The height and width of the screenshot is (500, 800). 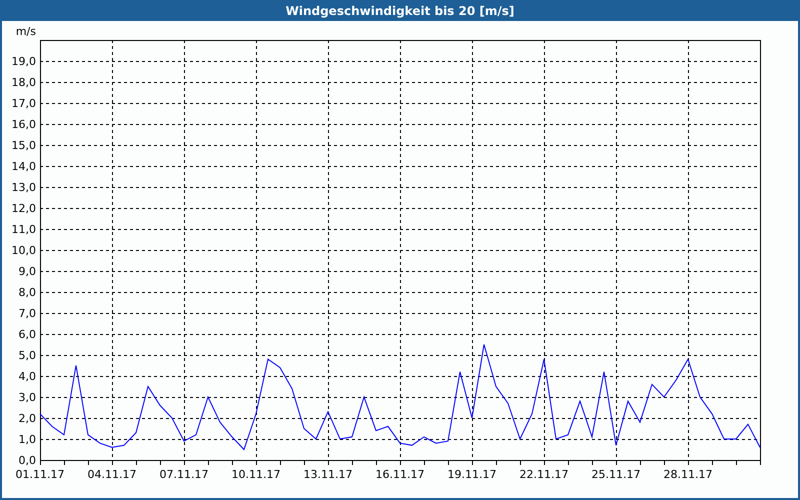 What do you see at coordinates (24, 61) in the screenshot?
I see `y-tick-label: 19,0` at bounding box center [24, 61].